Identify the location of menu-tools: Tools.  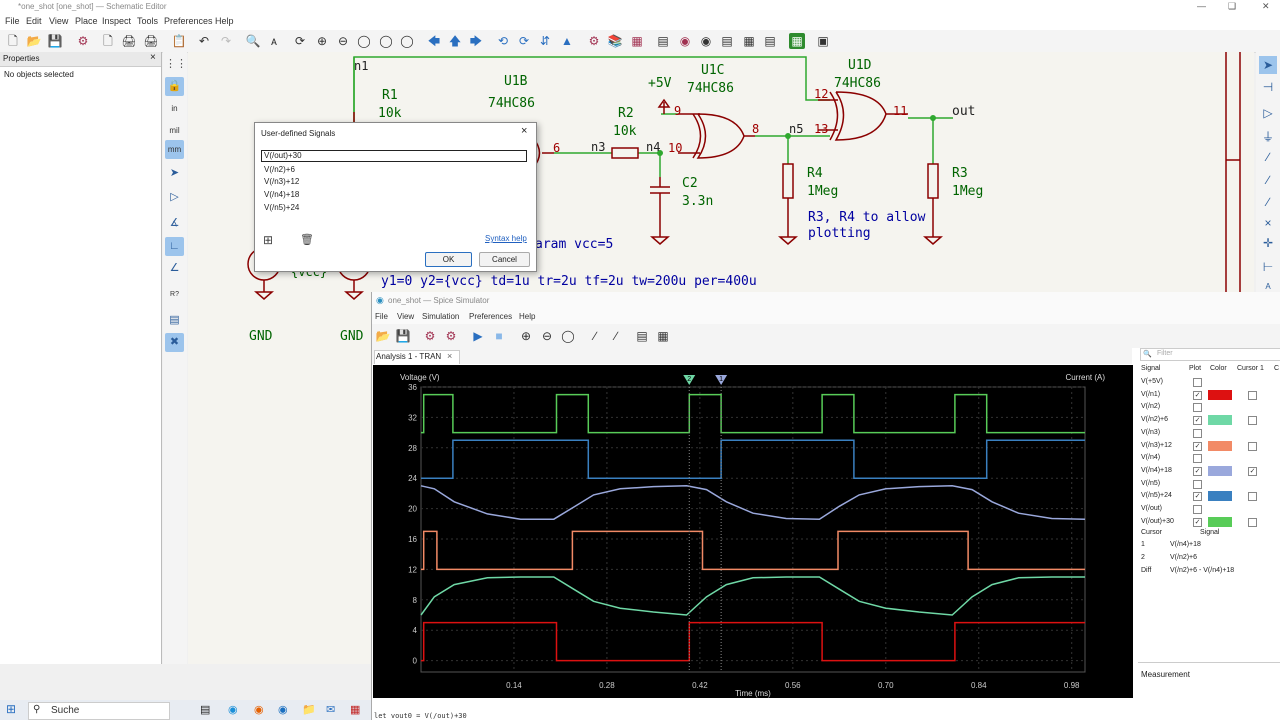
(147, 21).